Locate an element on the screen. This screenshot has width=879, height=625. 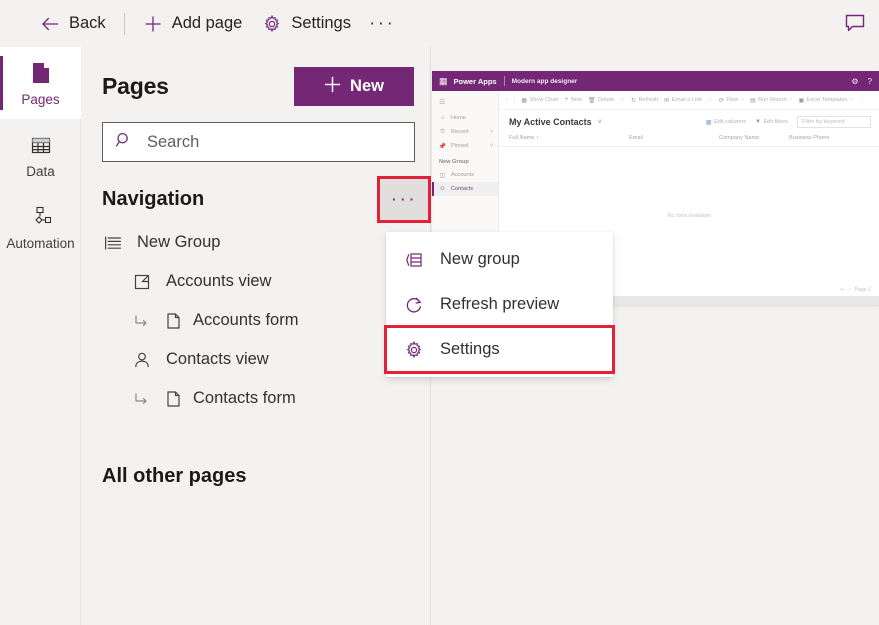
view-icon: ◫ is located at coordinates (442, 175).